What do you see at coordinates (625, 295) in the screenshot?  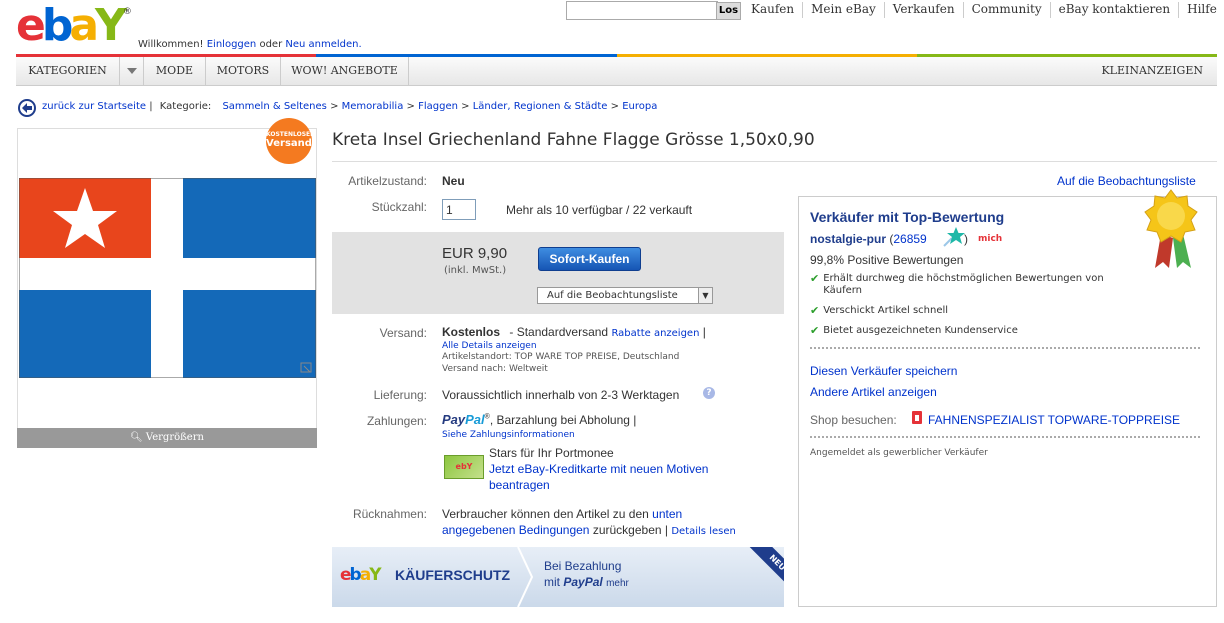 I see `watchlist-dropdown: Auf die Beobachtungsliste ▼` at bounding box center [625, 295].